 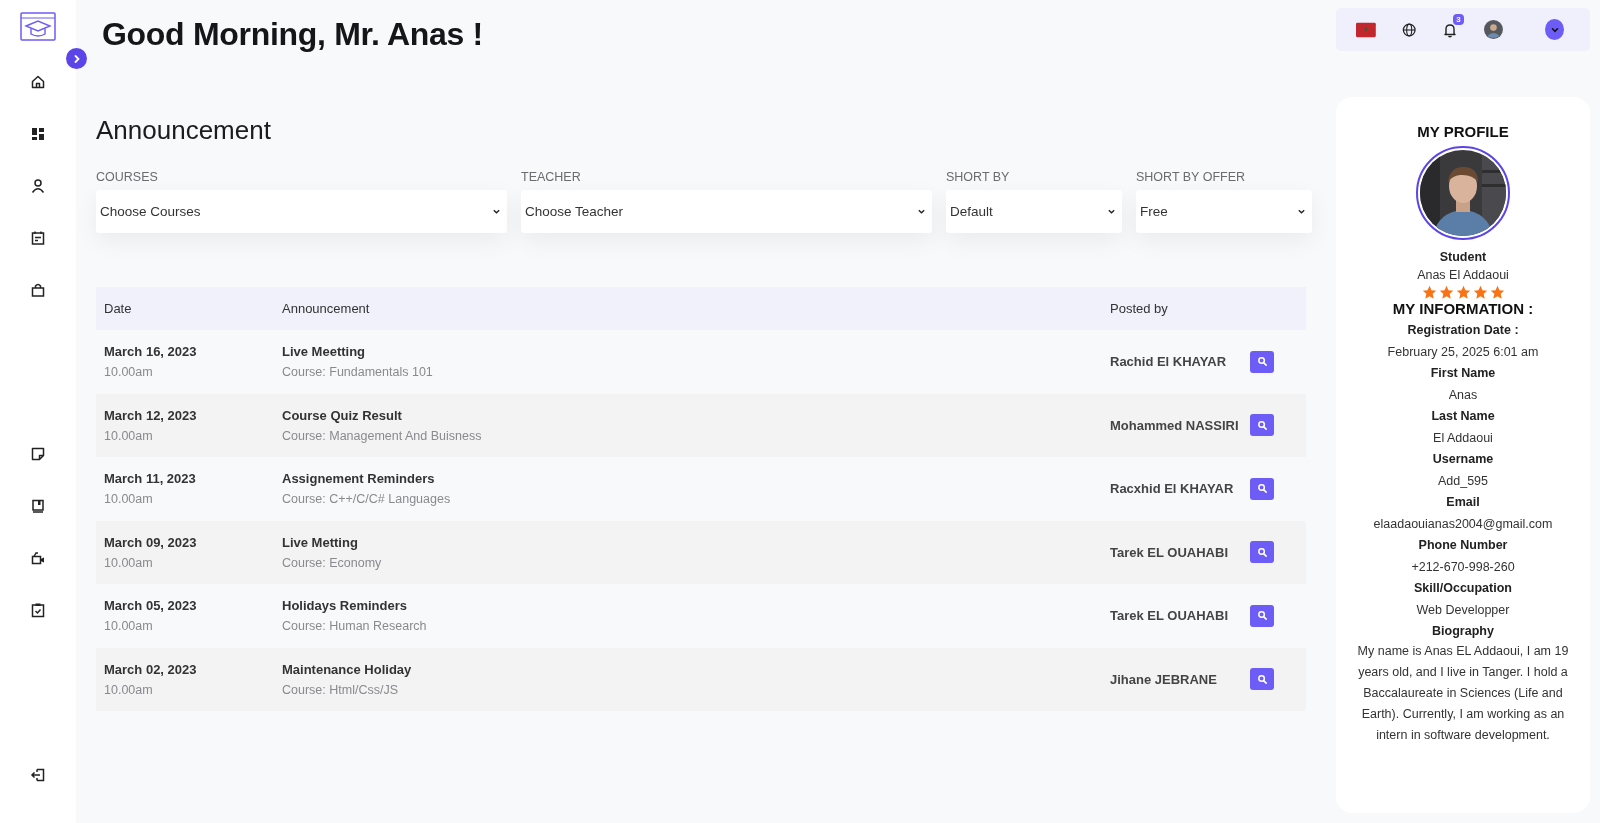 What do you see at coordinates (1463, 395) in the screenshot?
I see `field-value: Anas` at bounding box center [1463, 395].